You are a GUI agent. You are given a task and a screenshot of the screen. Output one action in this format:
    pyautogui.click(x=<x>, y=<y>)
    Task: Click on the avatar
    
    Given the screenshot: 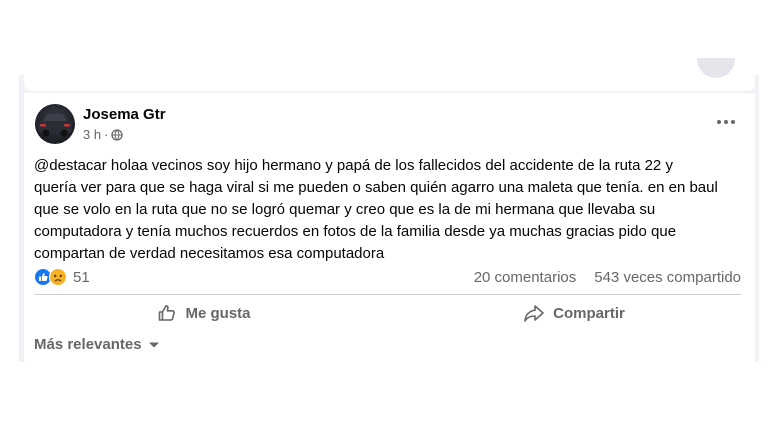 What is the action you would take?
    pyautogui.click(x=55, y=124)
    